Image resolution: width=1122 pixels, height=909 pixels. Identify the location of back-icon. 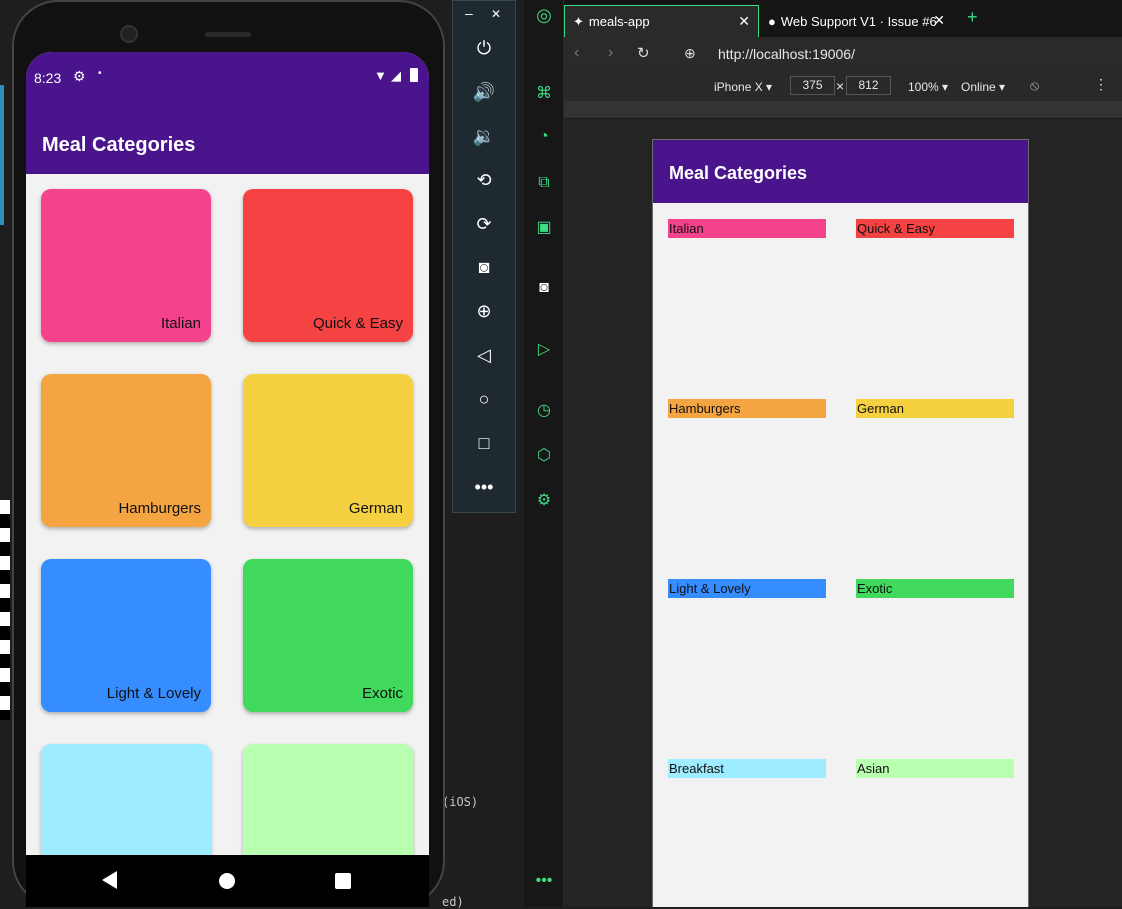
(109, 880).